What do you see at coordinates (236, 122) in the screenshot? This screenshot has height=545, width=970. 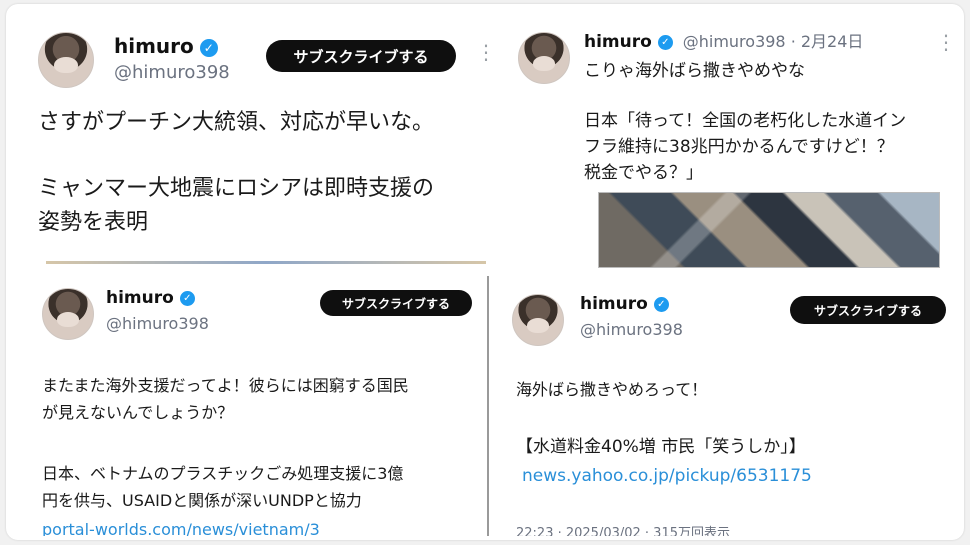 I see `tweet-text-line1: さすがプーチン大統領、対応が早いな。` at bounding box center [236, 122].